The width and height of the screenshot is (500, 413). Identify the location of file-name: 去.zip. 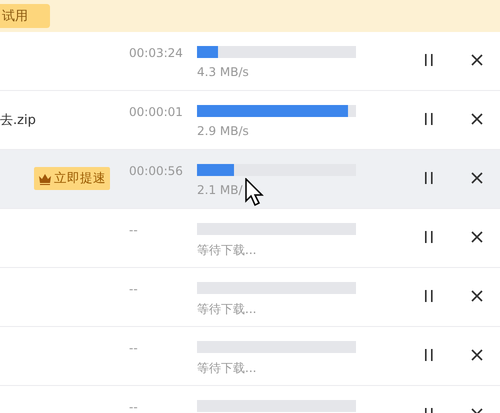
(18, 120).